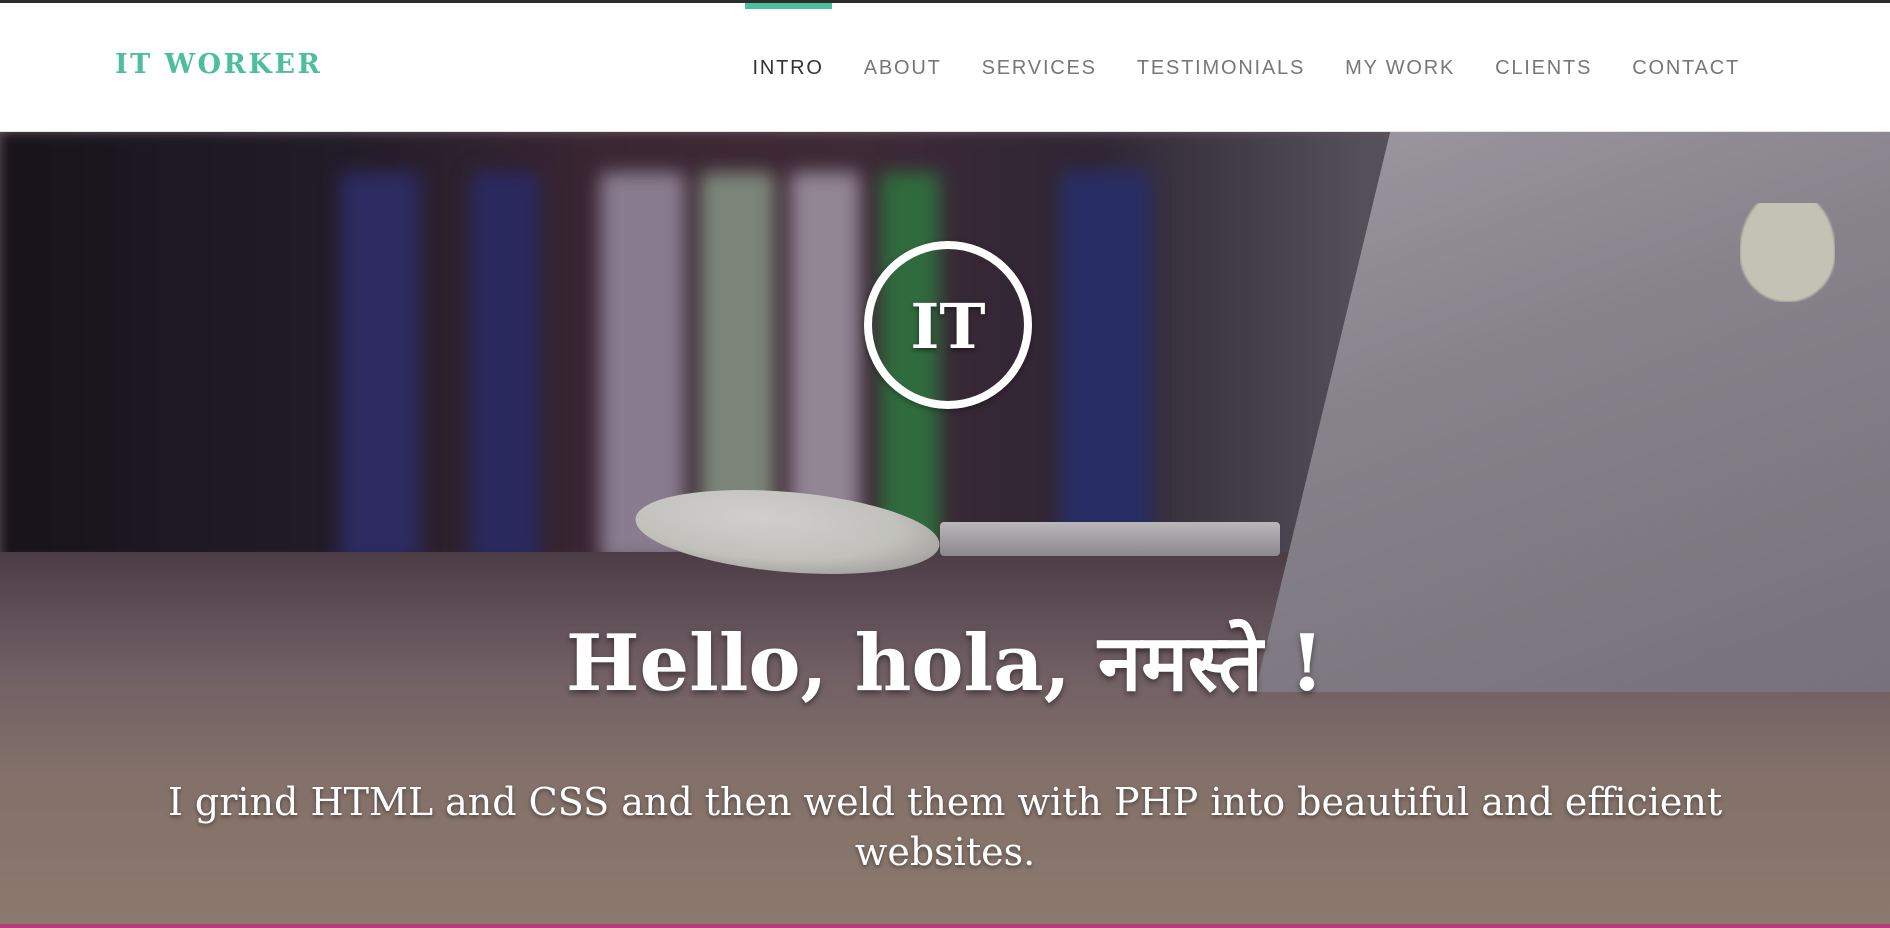 The width and height of the screenshot is (1890, 928). Describe the element at coordinates (1686, 67) in the screenshot. I see `nav-item-contact: CONTACT` at that location.